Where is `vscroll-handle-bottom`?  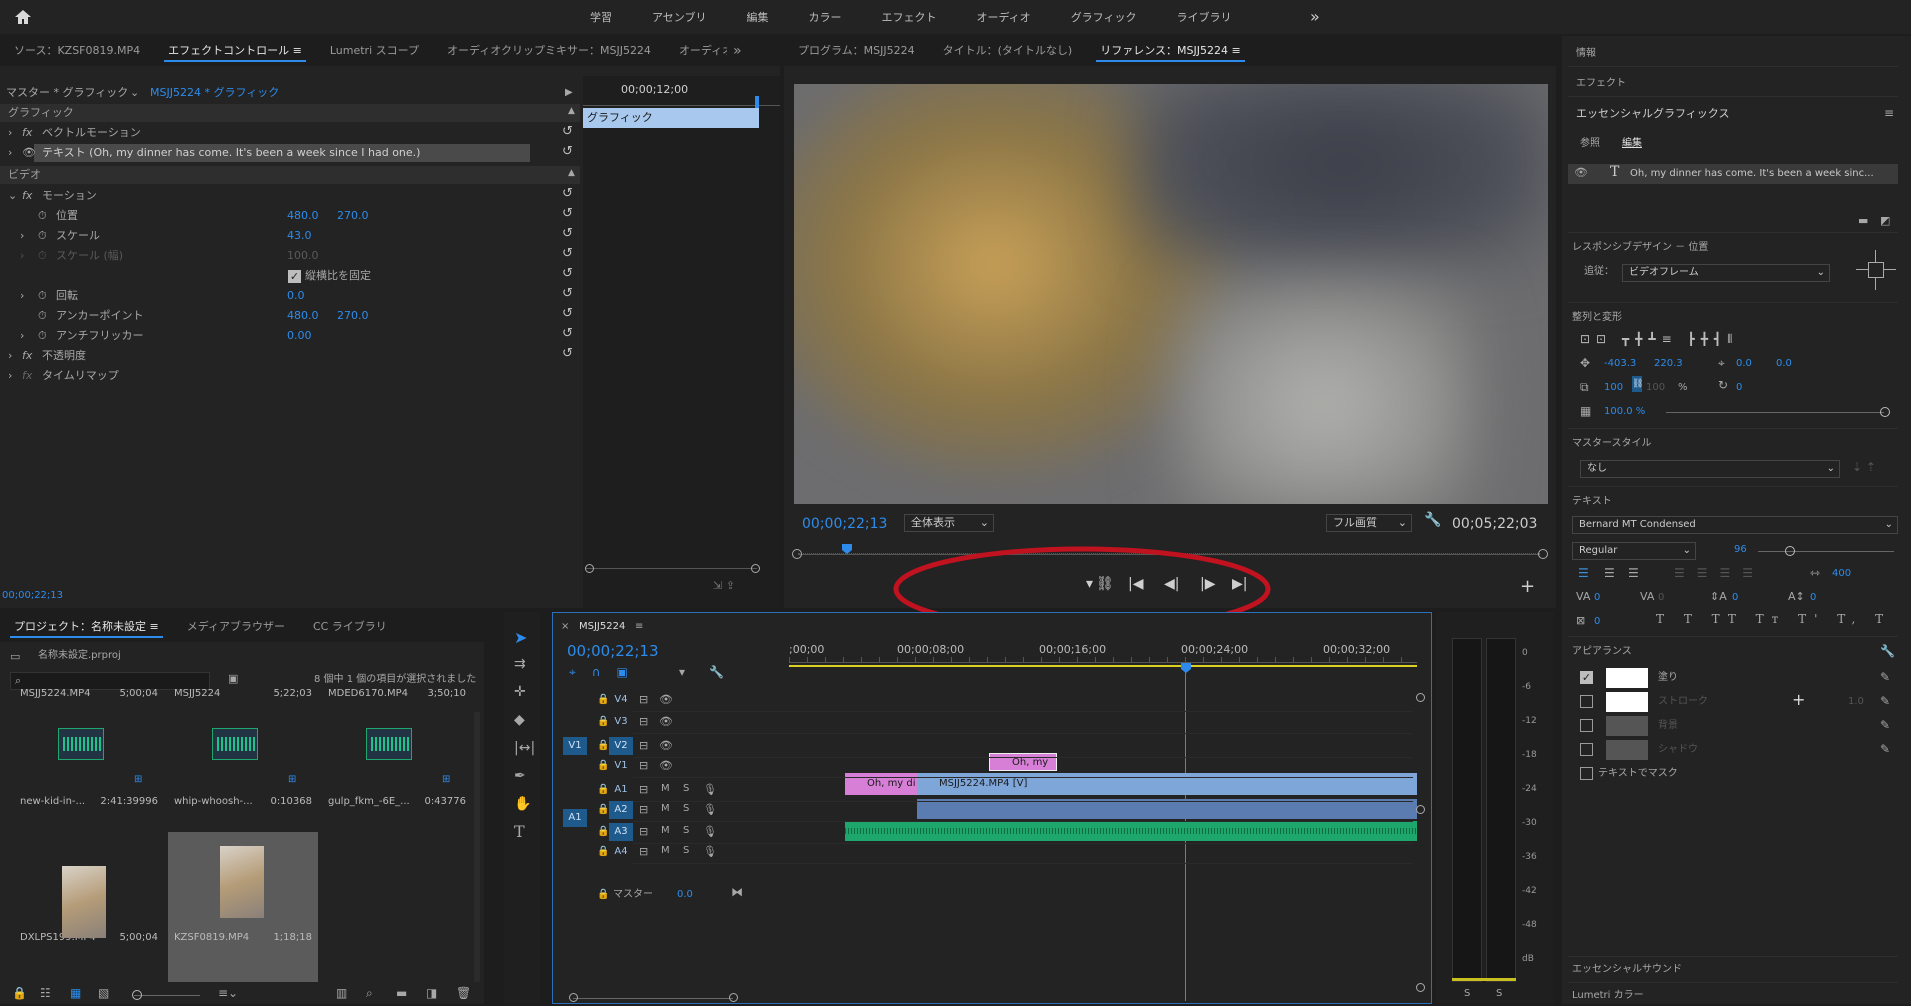 vscroll-handle-bottom is located at coordinates (1420, 987).